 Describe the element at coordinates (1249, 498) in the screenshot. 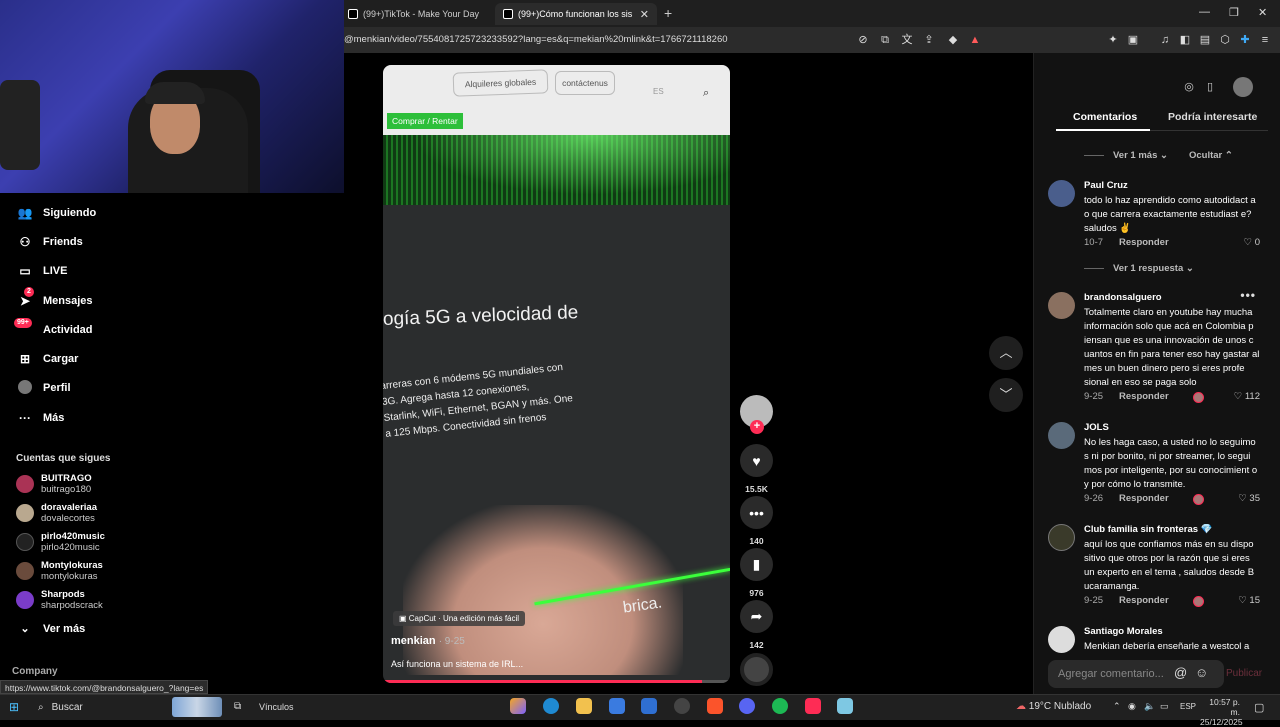

I see `comment-like: ♡ 35` at that location.